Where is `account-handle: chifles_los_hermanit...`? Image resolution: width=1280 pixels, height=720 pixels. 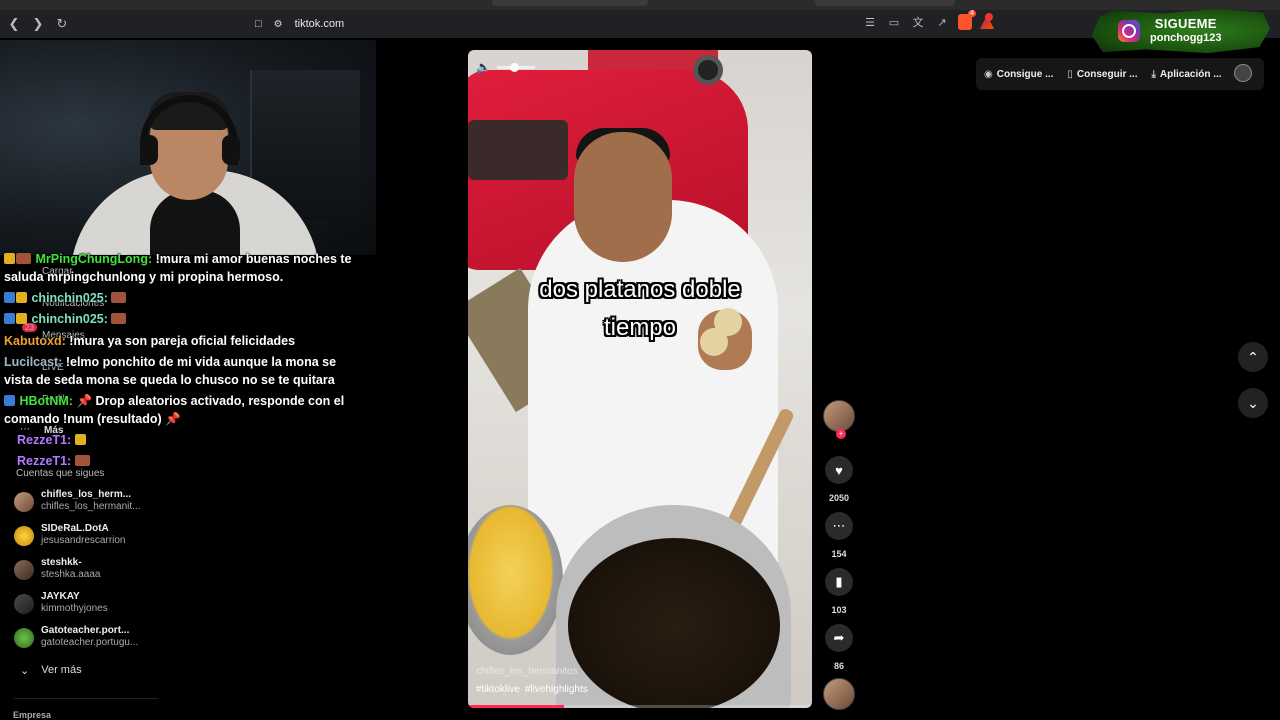 account-handle: chifles_los_hermanit... is located at coordinates (91, 506).